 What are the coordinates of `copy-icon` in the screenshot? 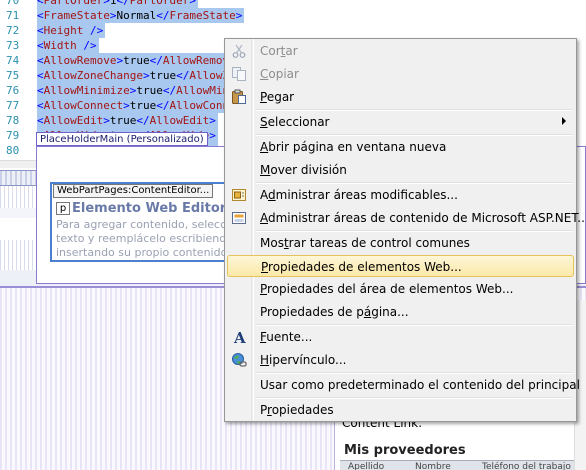 It's located at (239, 74).